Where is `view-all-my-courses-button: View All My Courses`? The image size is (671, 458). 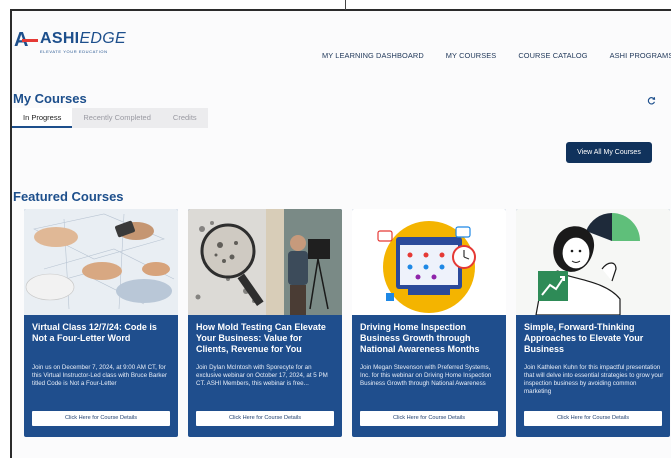
view-all-my-courses-button: View All My Courses is located at coordinates (609, 152).